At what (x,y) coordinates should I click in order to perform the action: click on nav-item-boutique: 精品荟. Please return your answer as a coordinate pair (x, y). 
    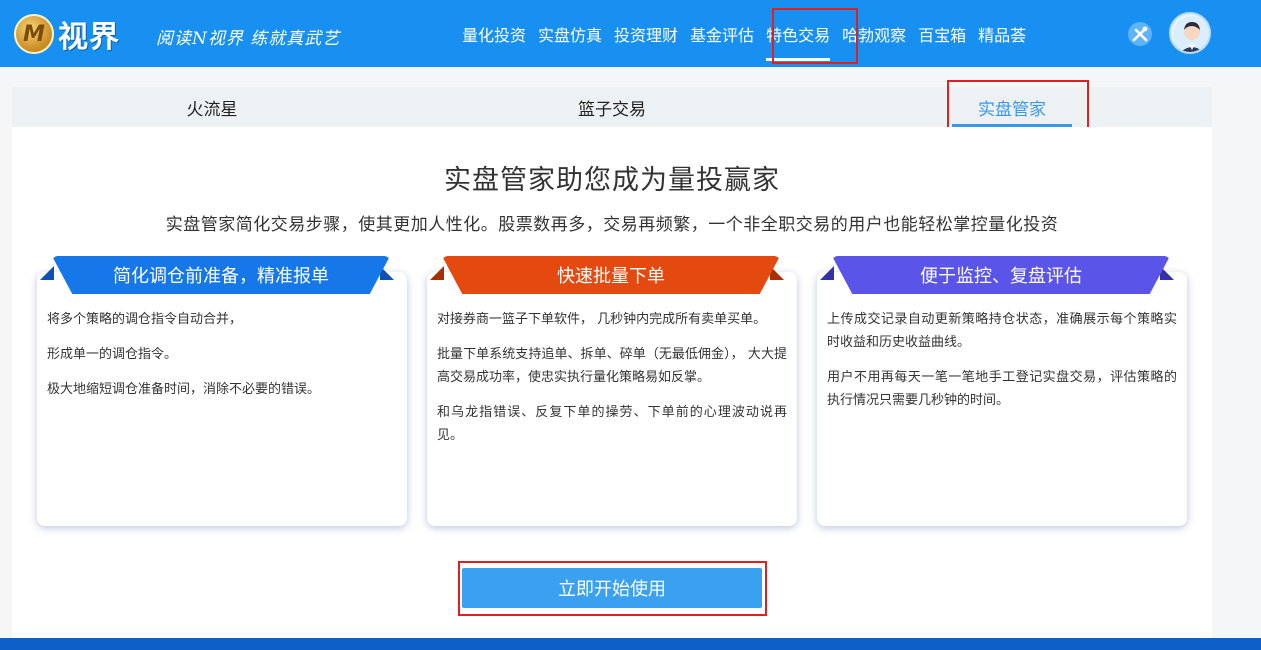
    Looking at the image, I should click on (1002, 33).